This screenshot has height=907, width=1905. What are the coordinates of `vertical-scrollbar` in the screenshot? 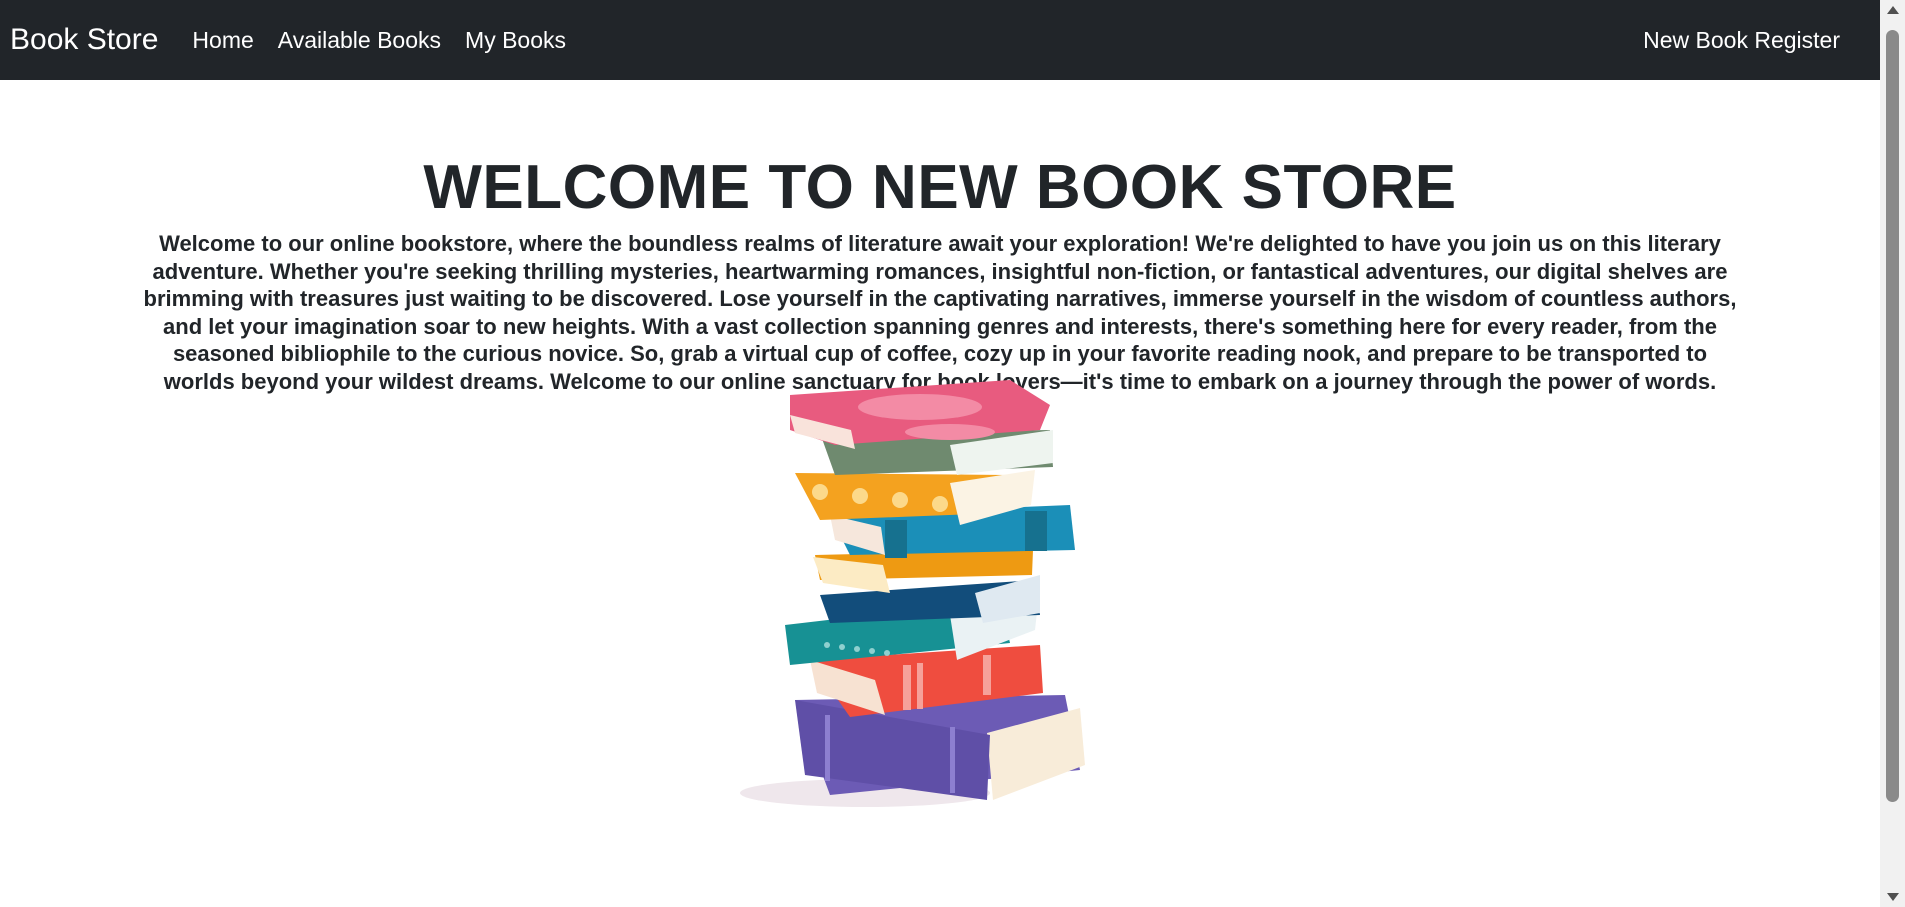 It's located at (1892, 453).